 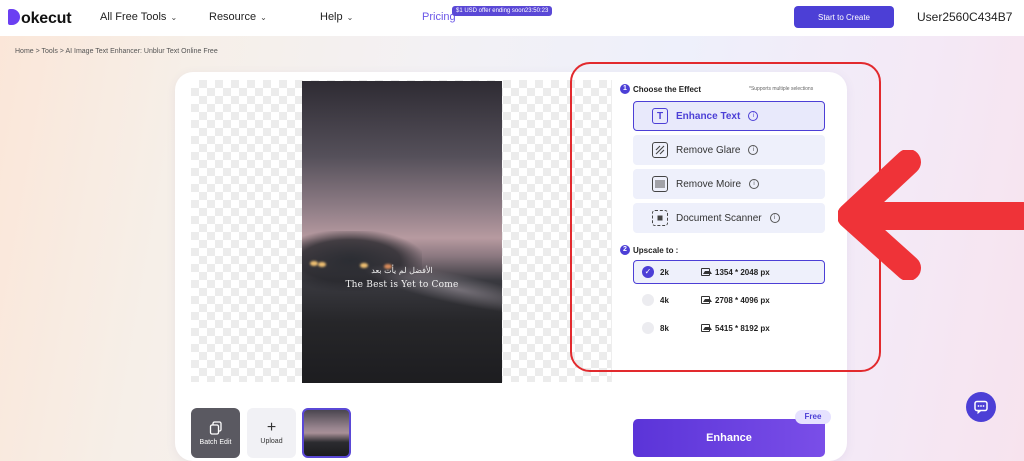 I want to click on scanner-icon, so click(x=660, y=218).